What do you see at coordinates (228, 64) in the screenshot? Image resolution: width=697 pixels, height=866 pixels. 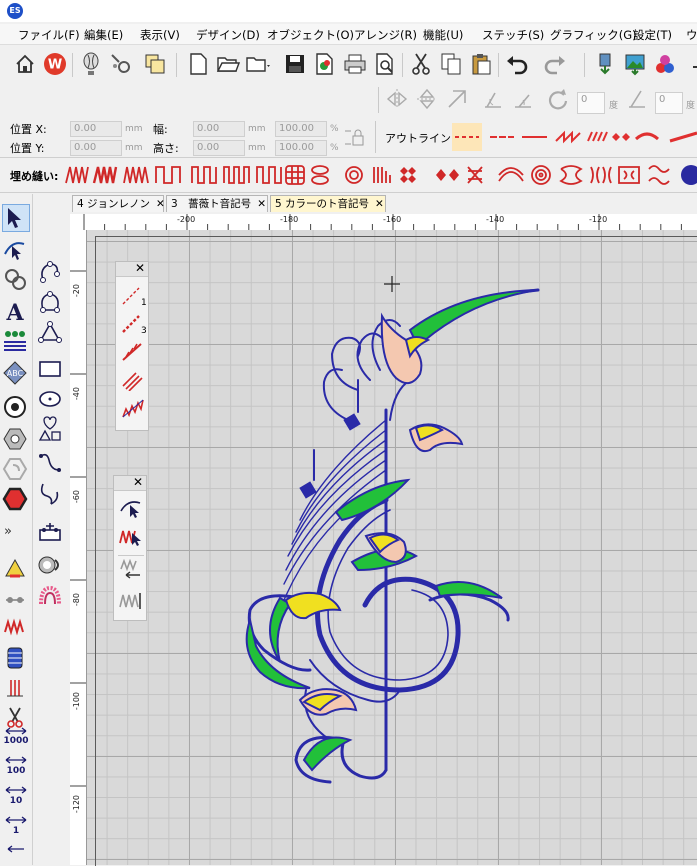 I see `open-folder-icon` at bounding box center [228, 64].